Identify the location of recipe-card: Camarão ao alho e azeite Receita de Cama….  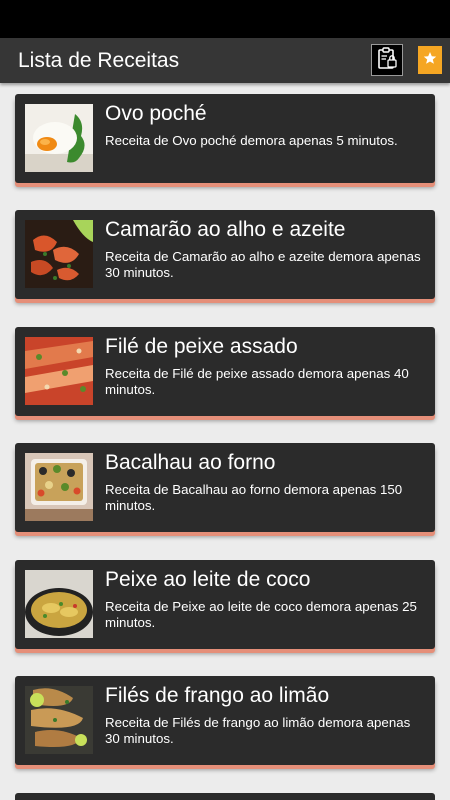
(225, 254).